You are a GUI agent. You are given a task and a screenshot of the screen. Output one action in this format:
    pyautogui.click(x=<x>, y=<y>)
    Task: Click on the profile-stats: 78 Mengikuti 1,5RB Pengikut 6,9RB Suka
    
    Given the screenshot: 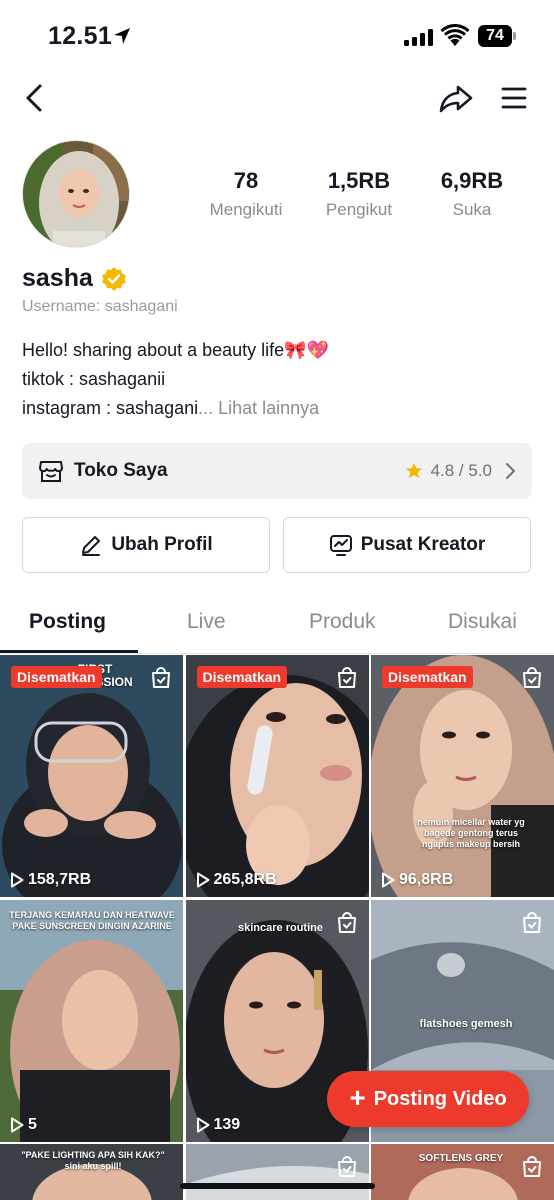 What is the action you would take?
    pyautogui.click(x=359, y=194)
    